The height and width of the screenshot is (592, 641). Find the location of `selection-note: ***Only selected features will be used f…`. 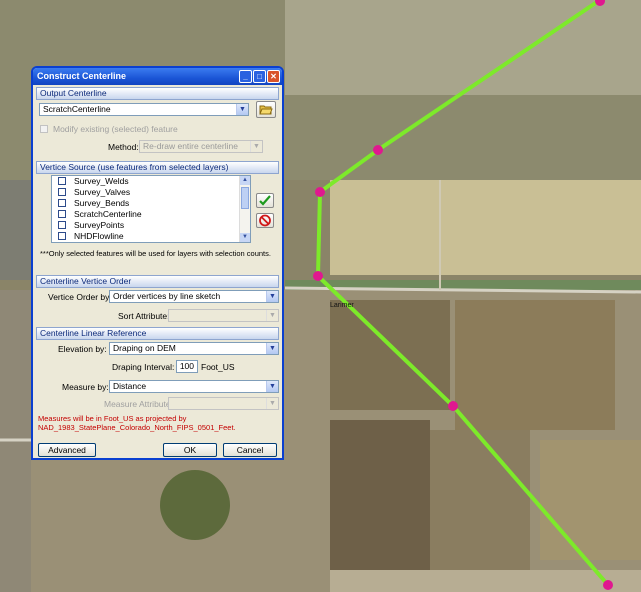

selection-note: ***Only selected features will be used f… is located at coordinates (155, 253).